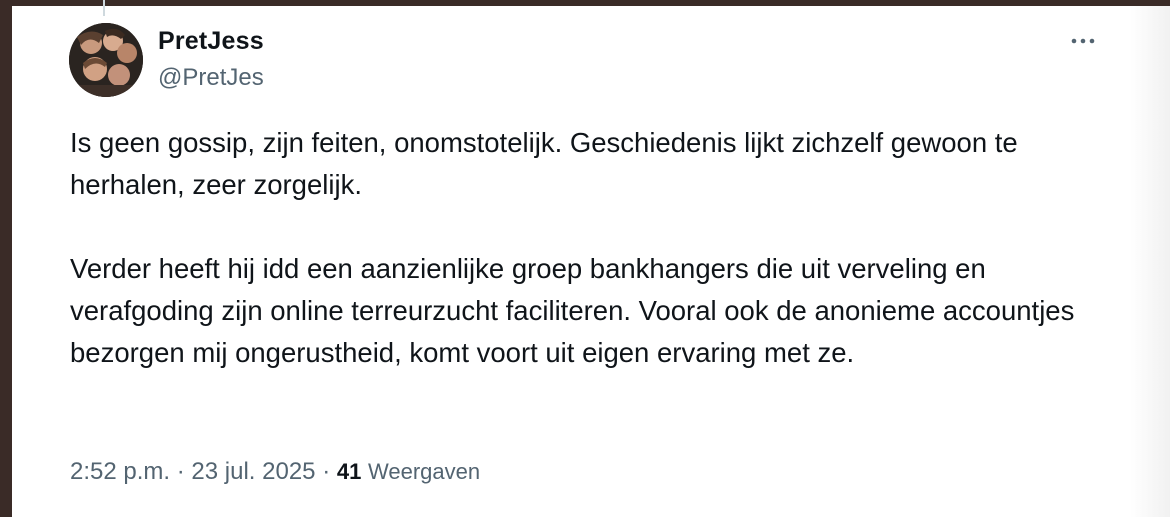  What do you see at coordinates (424, 471) in the screenshot?
I see `views-label: Weergaven` at bounding box center [424, 471].